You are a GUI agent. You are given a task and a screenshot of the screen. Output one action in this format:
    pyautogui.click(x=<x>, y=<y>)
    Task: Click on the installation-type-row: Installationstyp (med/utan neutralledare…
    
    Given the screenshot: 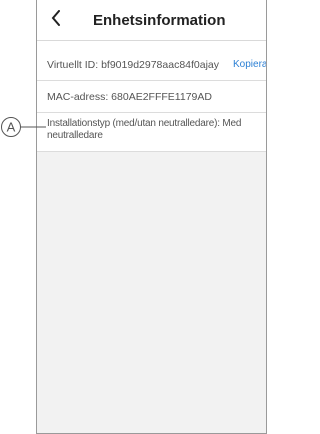 What is the action you would take?
    pyautogui.click(x=151, y=132)
    